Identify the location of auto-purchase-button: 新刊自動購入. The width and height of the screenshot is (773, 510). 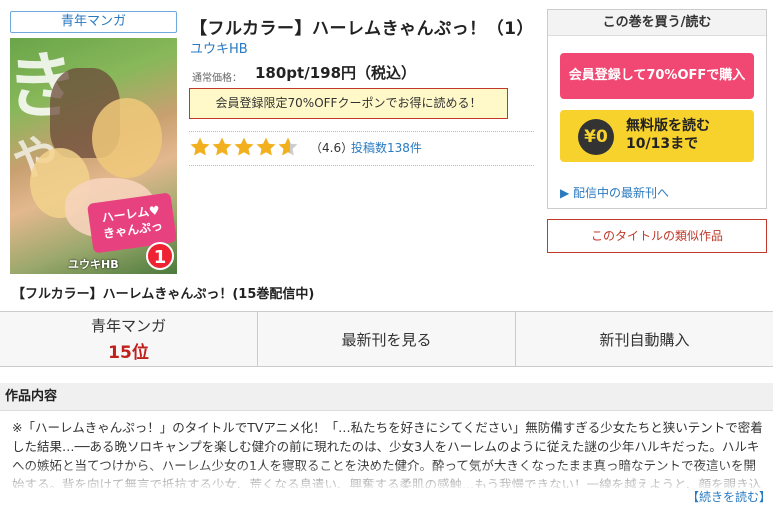
(644, 339).